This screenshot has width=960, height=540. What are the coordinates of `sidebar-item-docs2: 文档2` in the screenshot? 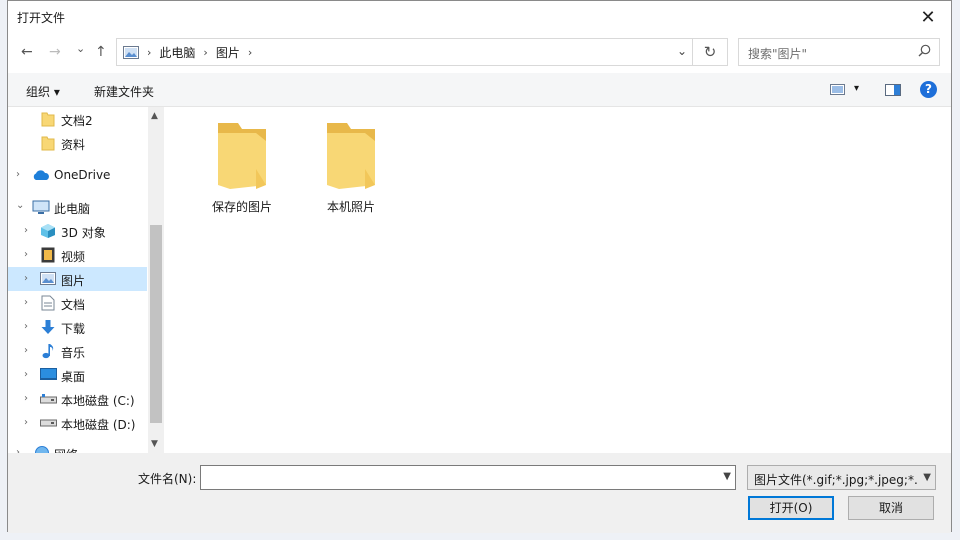 It's located at (77, 119).